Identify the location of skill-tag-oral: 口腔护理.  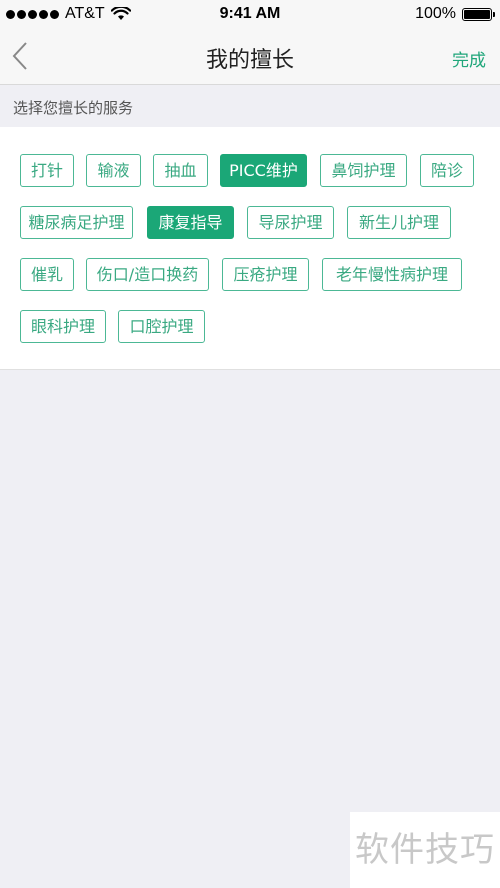
(161, 326).